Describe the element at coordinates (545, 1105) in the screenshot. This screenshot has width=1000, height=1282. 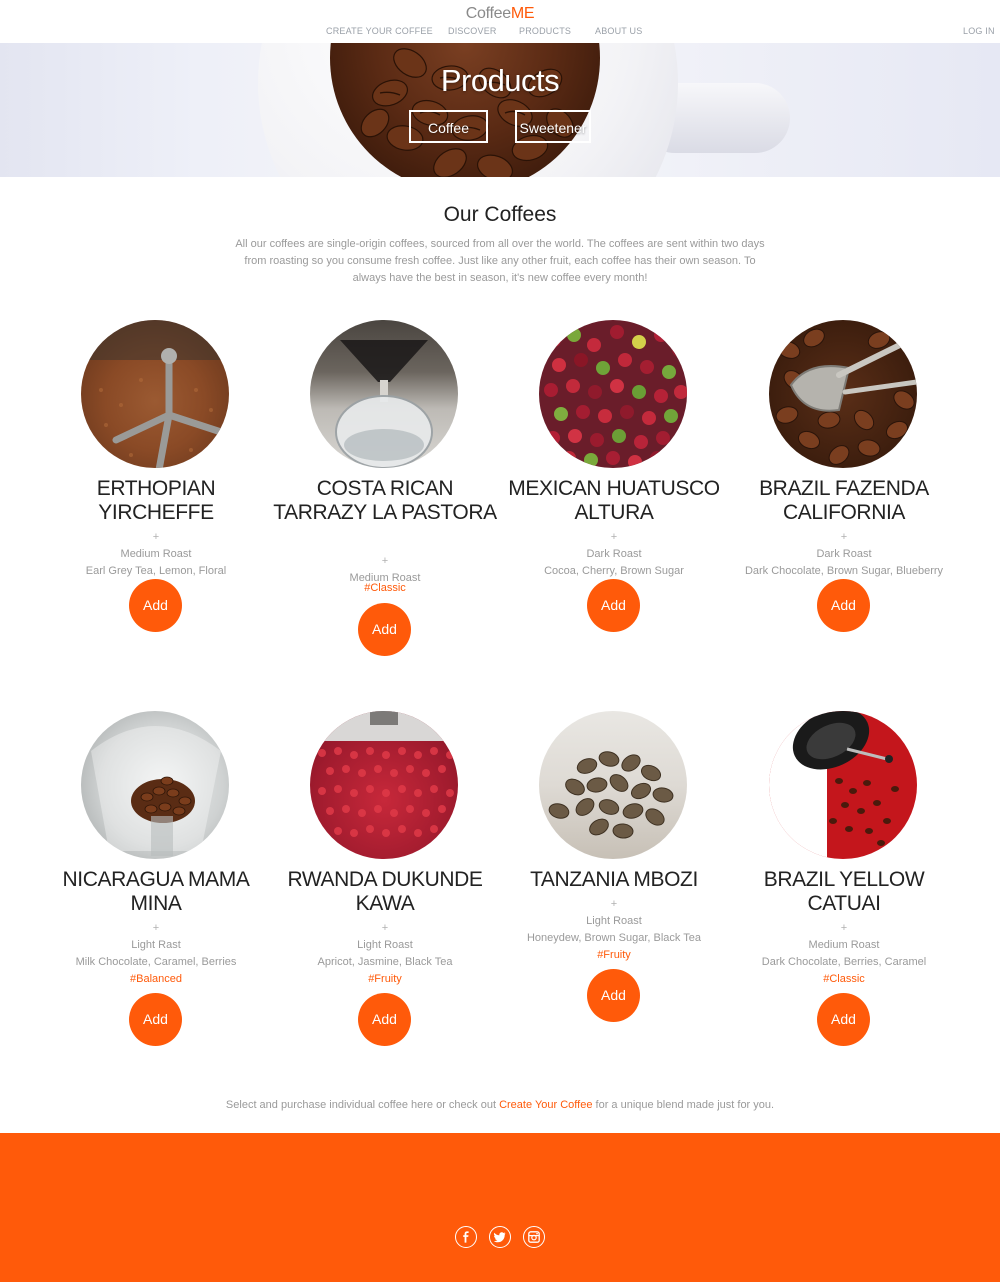
I see `create-your-coffee-link: Create Your Coffee` at that location.